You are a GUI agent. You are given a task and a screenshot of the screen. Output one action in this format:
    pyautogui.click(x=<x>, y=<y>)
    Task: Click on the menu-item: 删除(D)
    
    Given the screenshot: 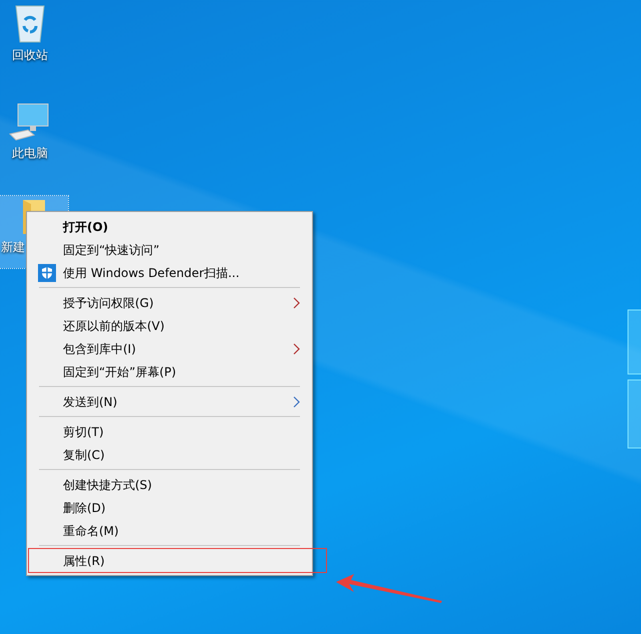 What is the action you would take?
    pyautogui.click(x=169, y=507)
    